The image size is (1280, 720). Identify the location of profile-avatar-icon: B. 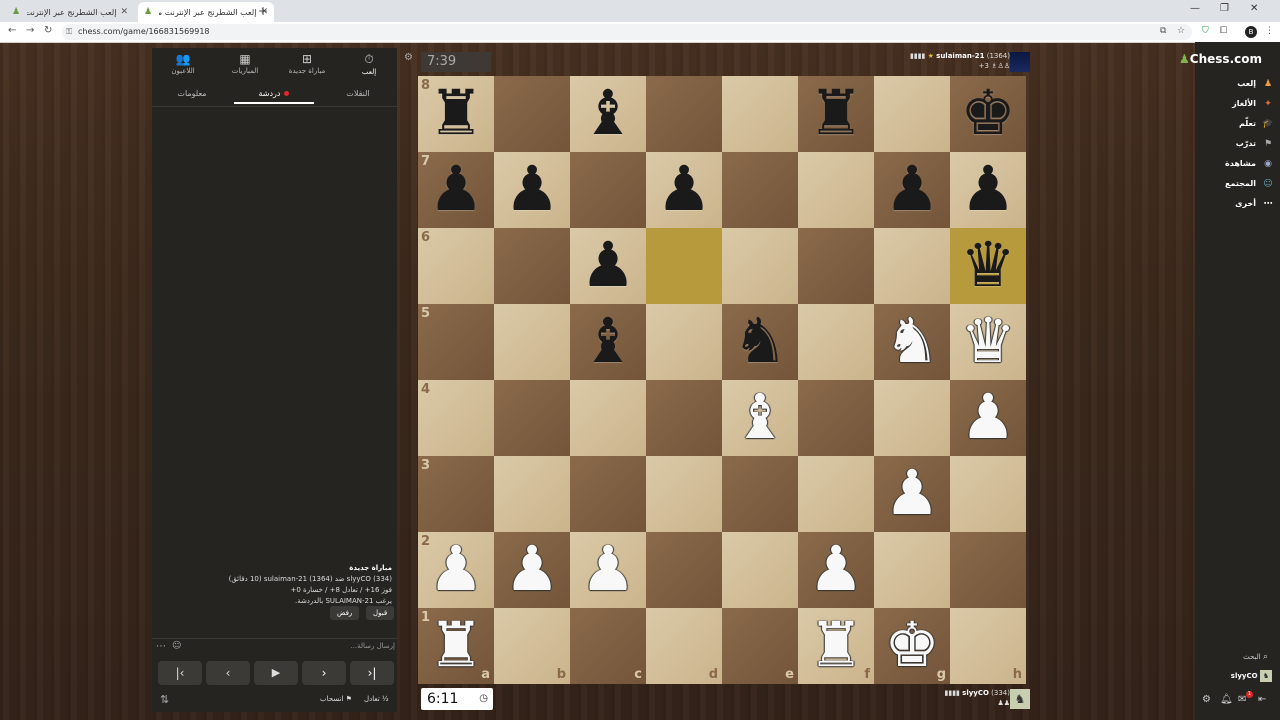
(1251, 32).